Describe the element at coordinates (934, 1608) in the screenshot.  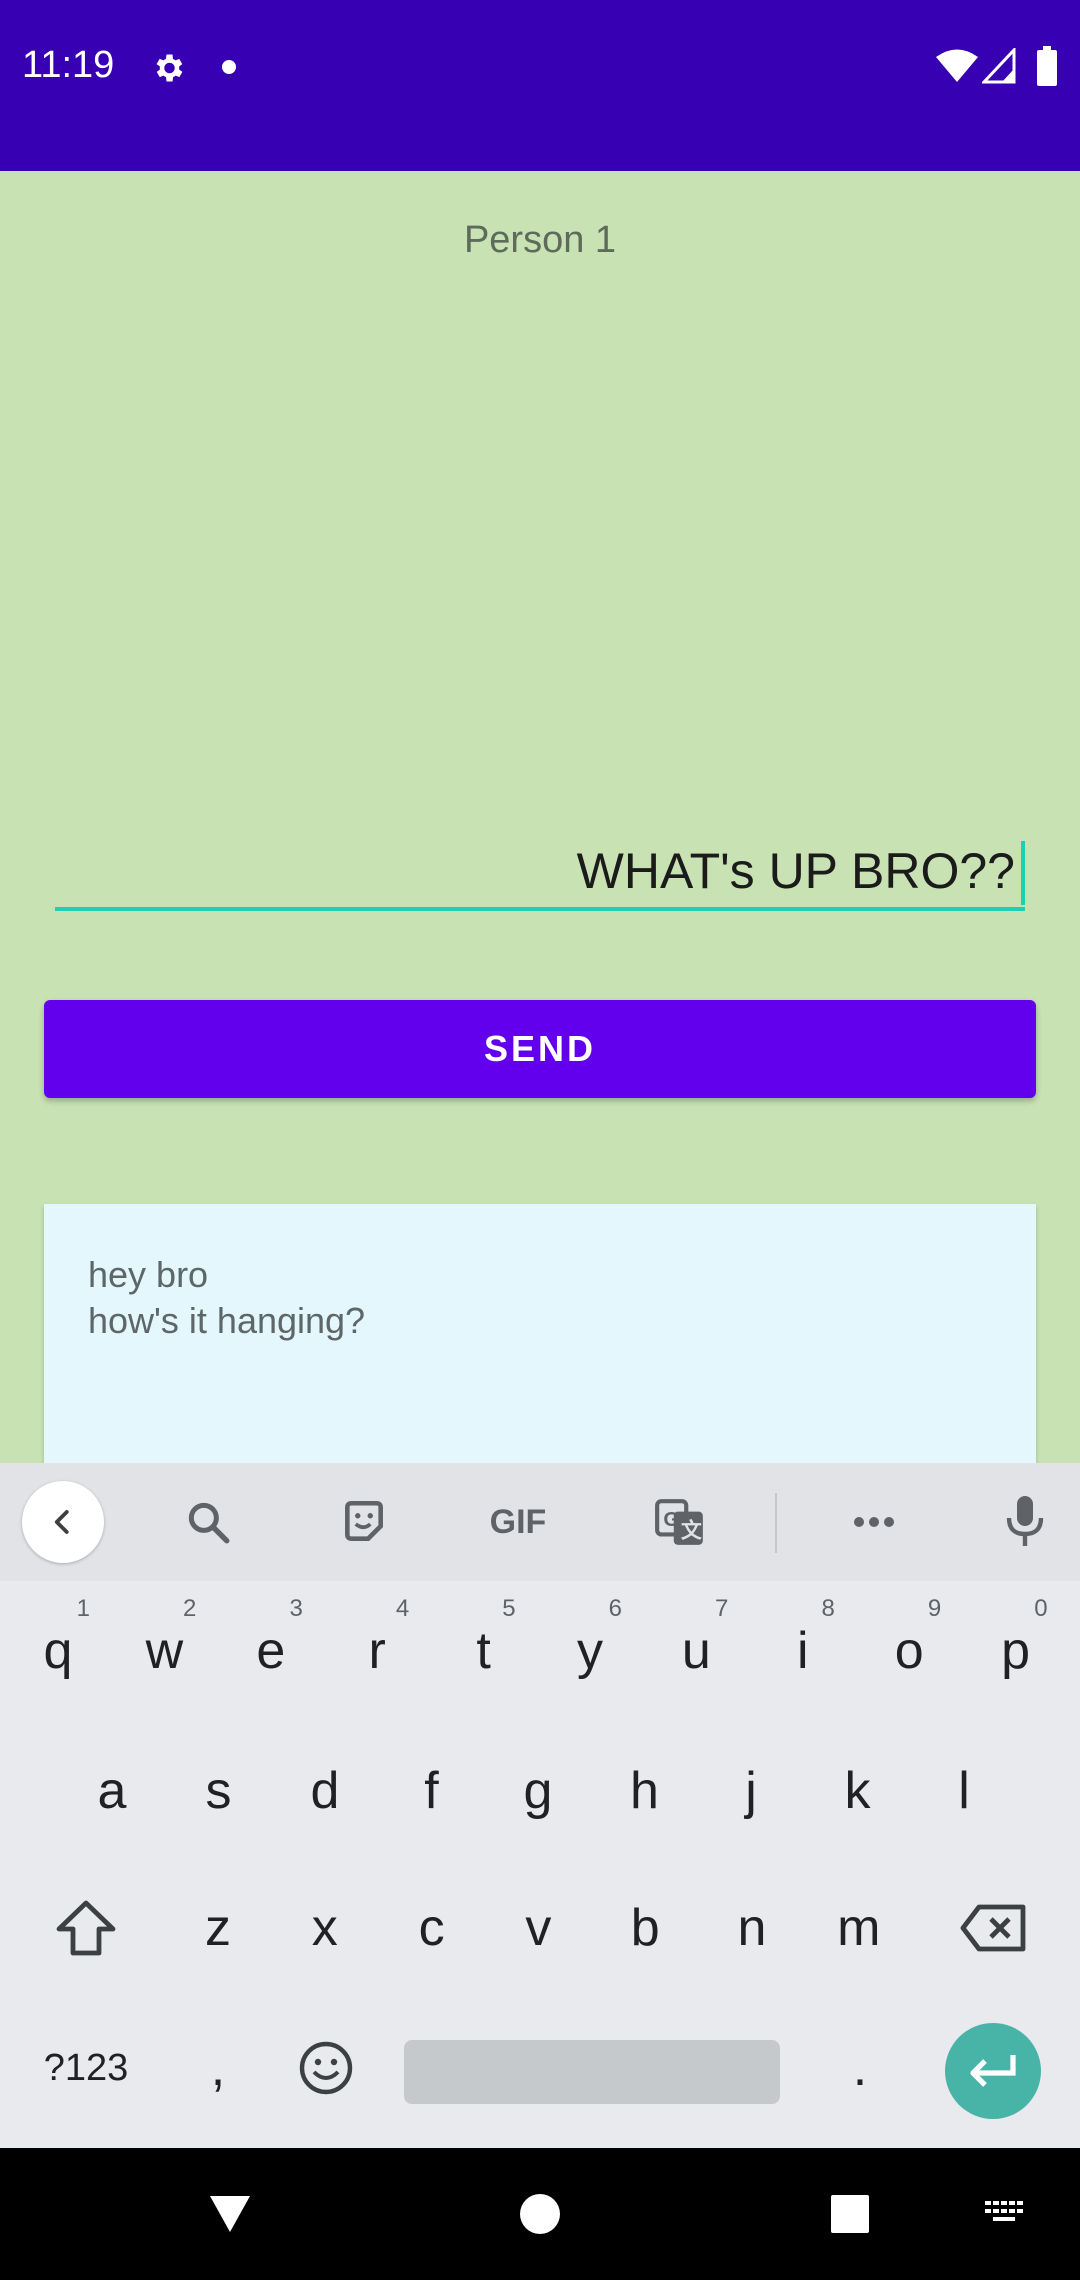
I see `key-hint: 9` at that location.